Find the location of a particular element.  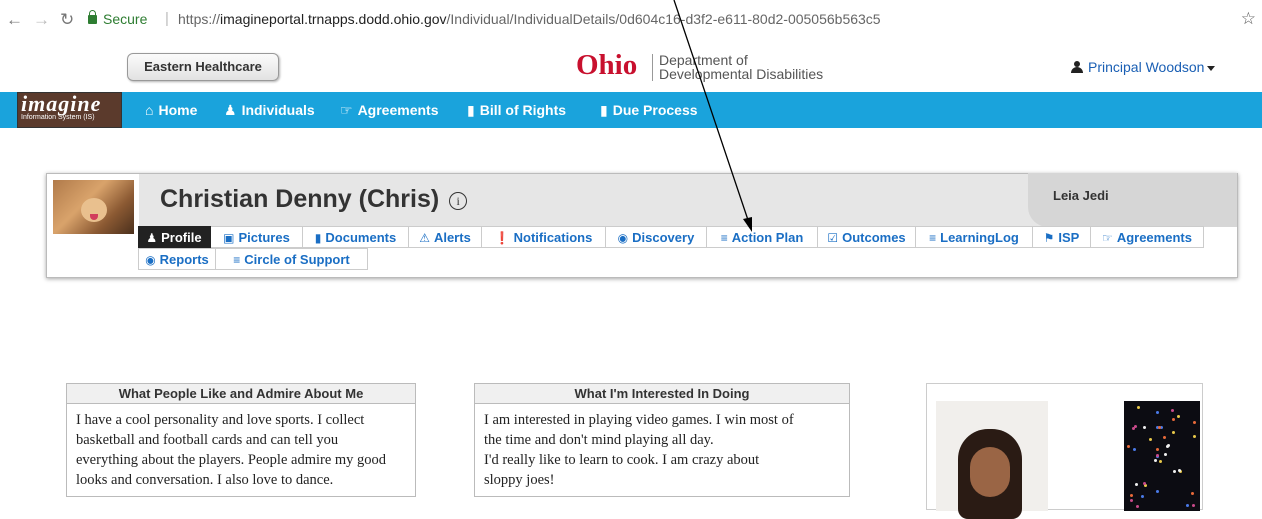

reload-icon: ↻ is located at coordinates (67, 20).